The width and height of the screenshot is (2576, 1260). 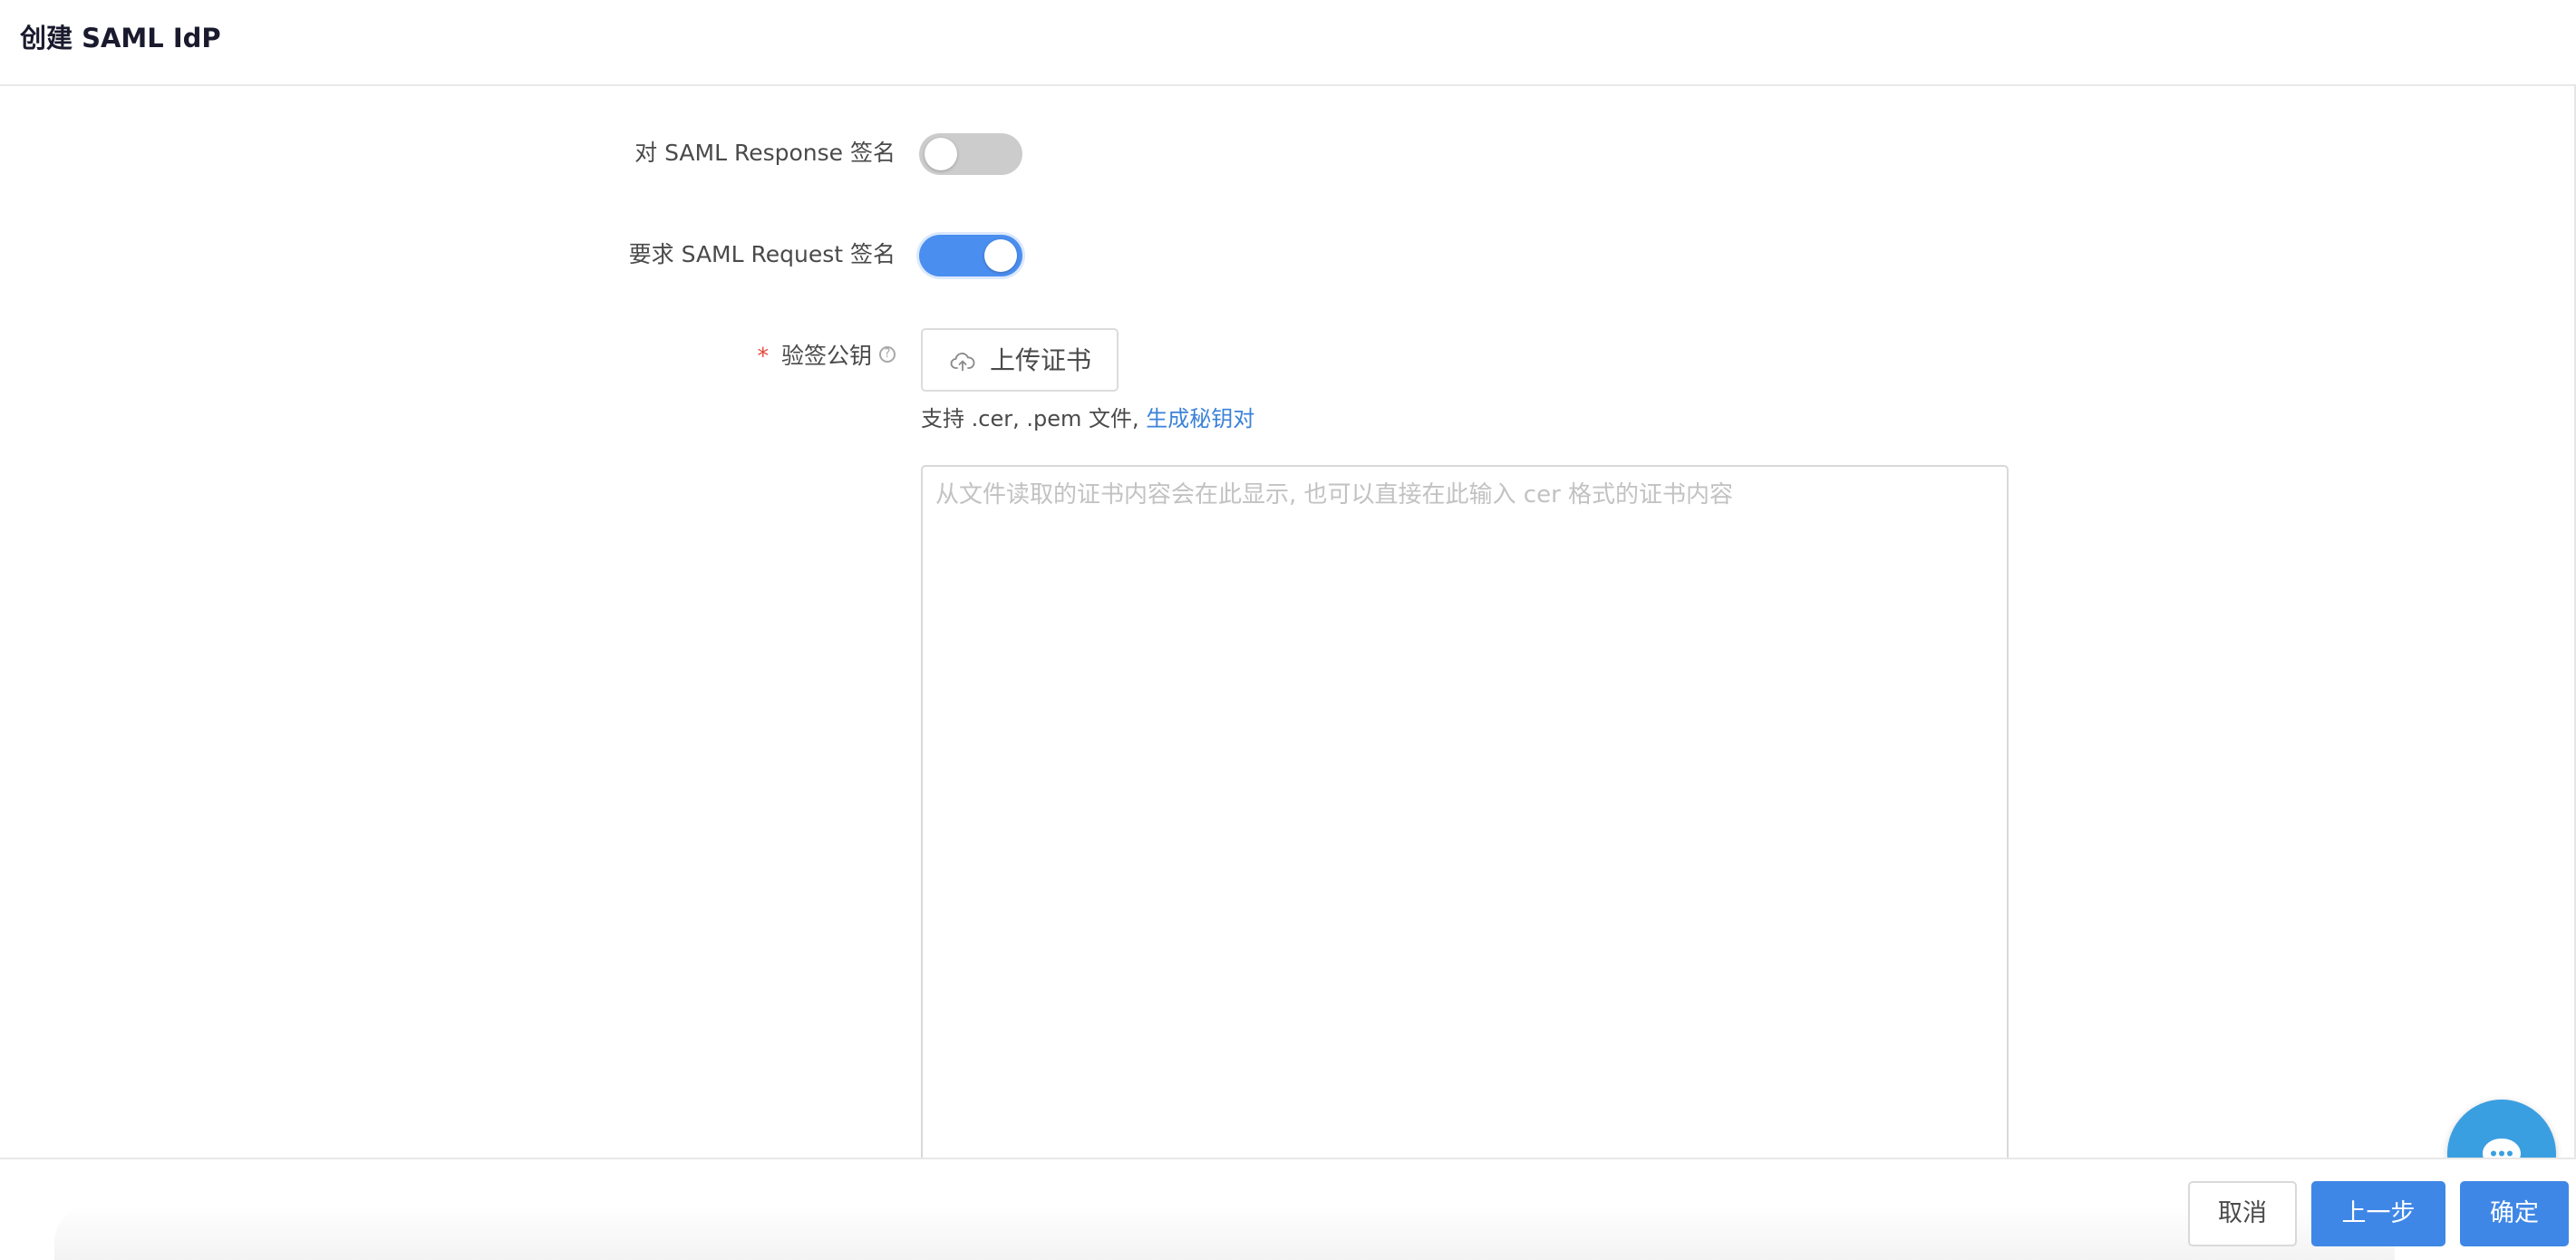 I want to click on public-key-label: 验签公钥, so click(x=826, y=356).